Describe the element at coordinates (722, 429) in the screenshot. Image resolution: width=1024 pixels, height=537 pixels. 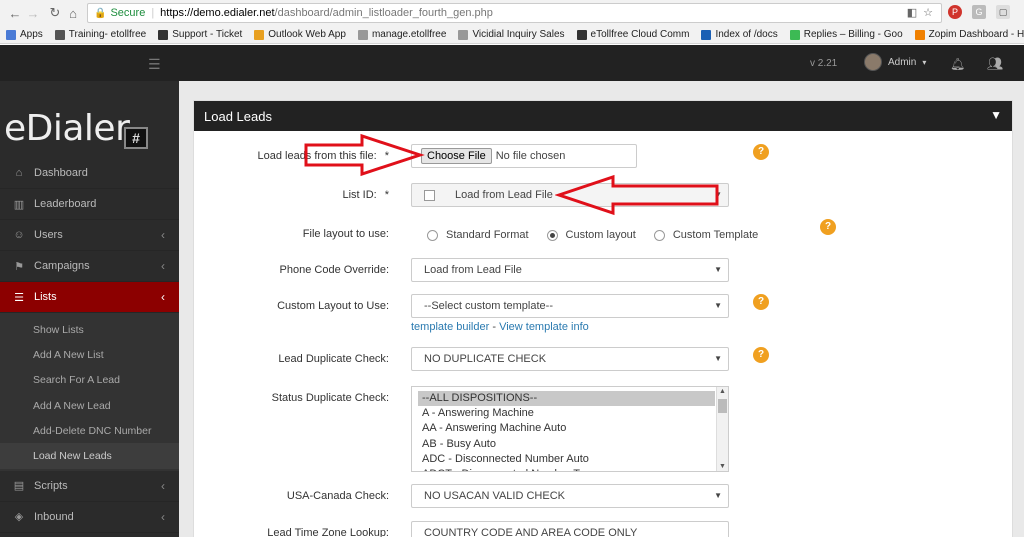
I see `scrollbar: ▲ ▼` at that location.